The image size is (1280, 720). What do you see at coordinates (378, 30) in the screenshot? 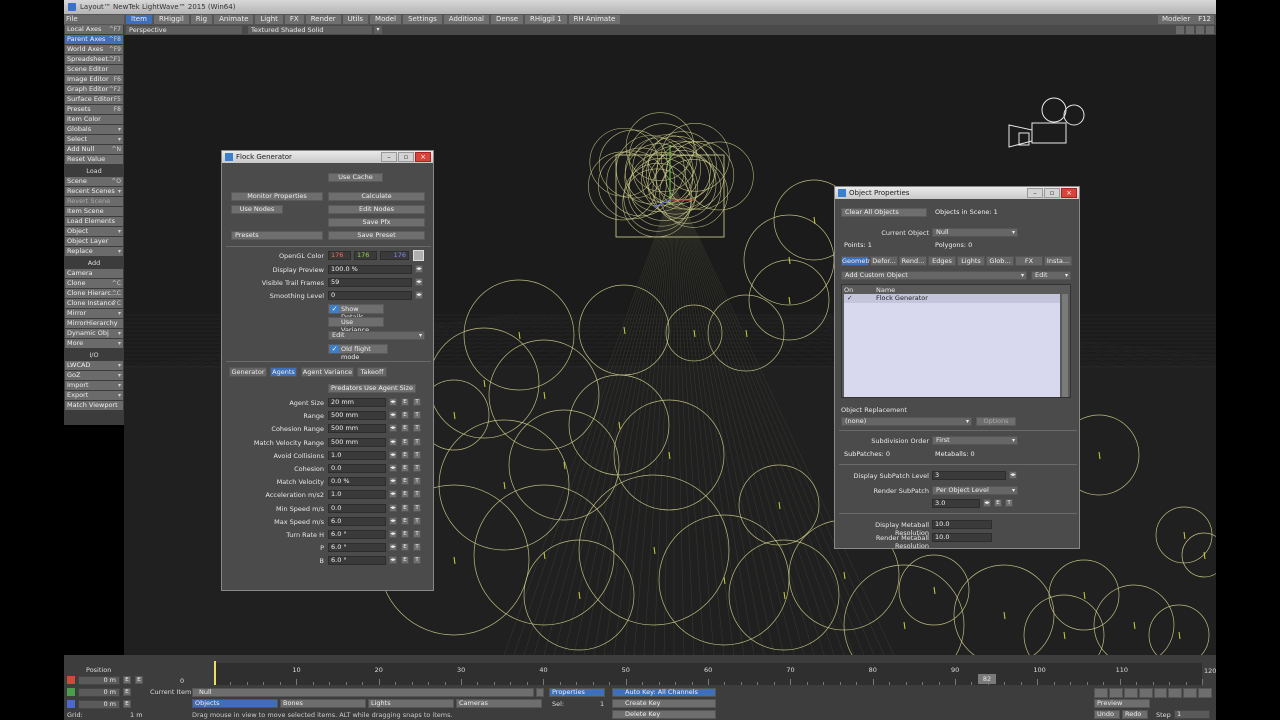
I see `chevron-down-icon: ▾` at bounding box center [378, 30].